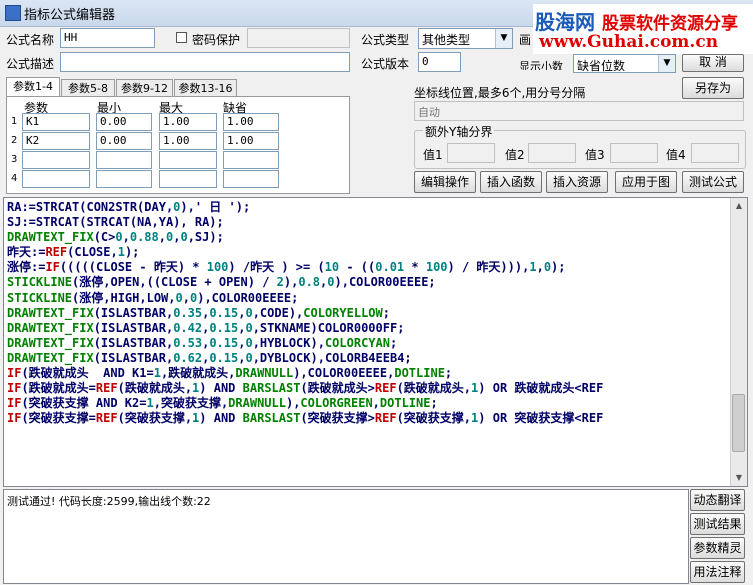 The width and height of the screenshot is (753, 585). Describe the element at coordinates (738, 423) in the screenshot. I see `scroll-thumb` at that location.